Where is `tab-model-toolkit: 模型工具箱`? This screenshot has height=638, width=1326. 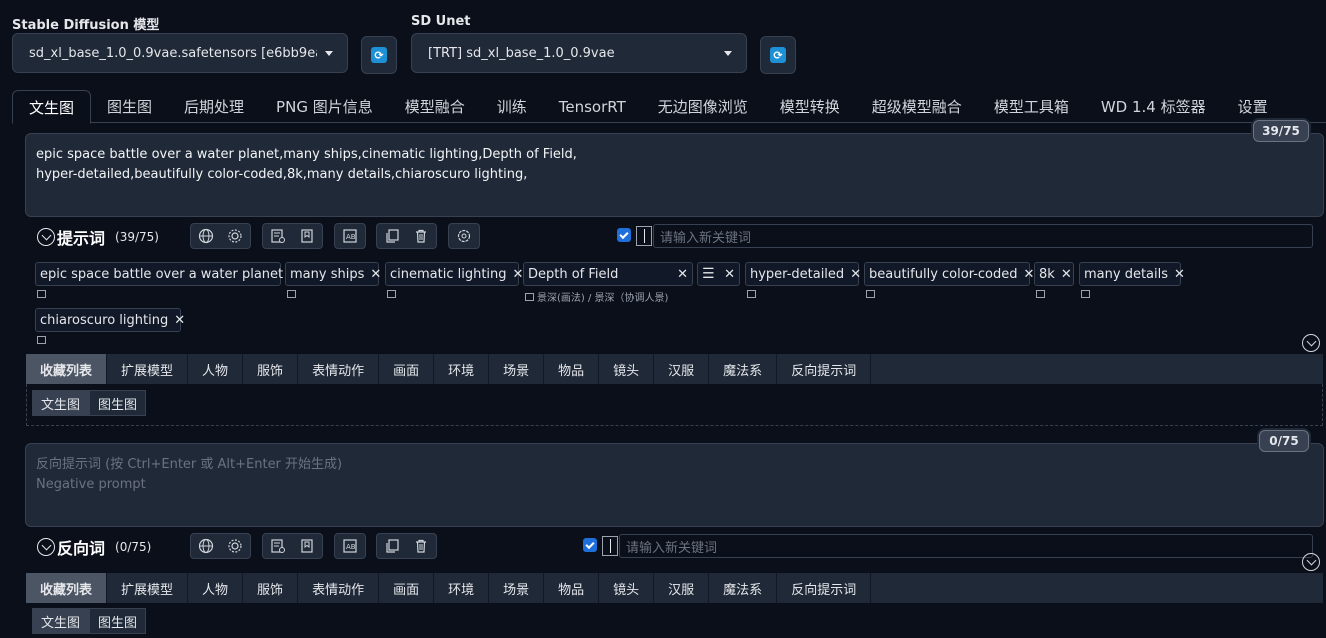
tab-model-toolkit: 模型工具箱 is located at coordinates (1031, 106).